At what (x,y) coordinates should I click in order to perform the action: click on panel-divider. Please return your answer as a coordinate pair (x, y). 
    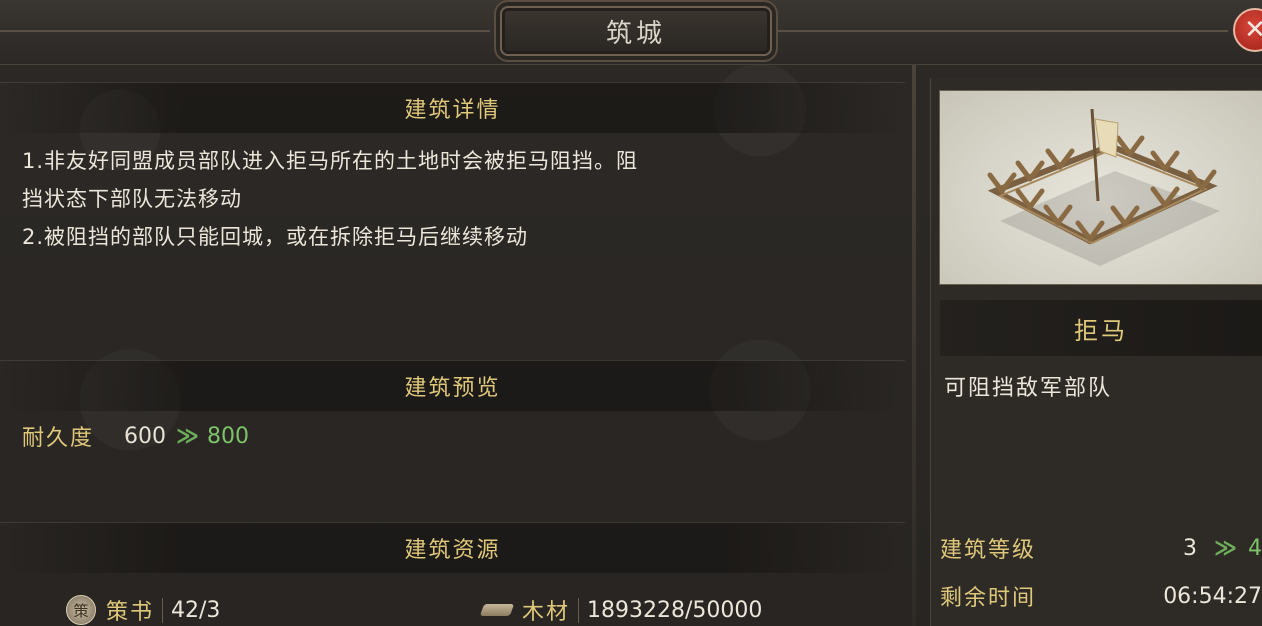
    Looking at the image, I should click on (914, 345).